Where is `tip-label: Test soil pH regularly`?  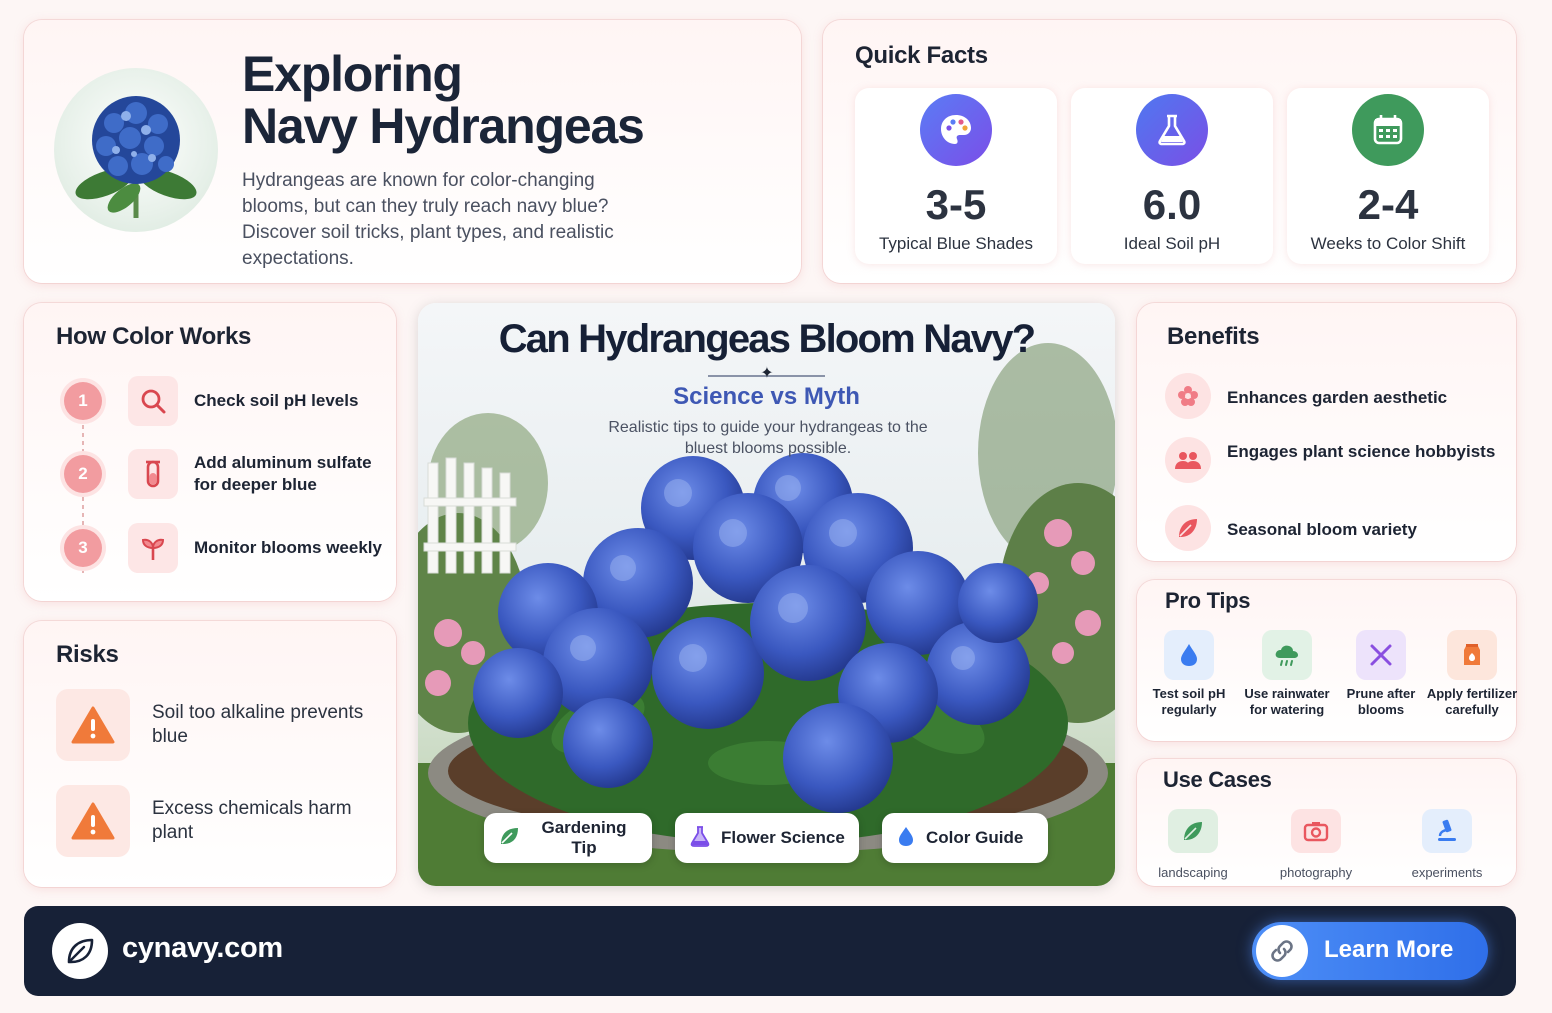
tip-label: Test soil pH regularly is located at coordinates (1189, 701).